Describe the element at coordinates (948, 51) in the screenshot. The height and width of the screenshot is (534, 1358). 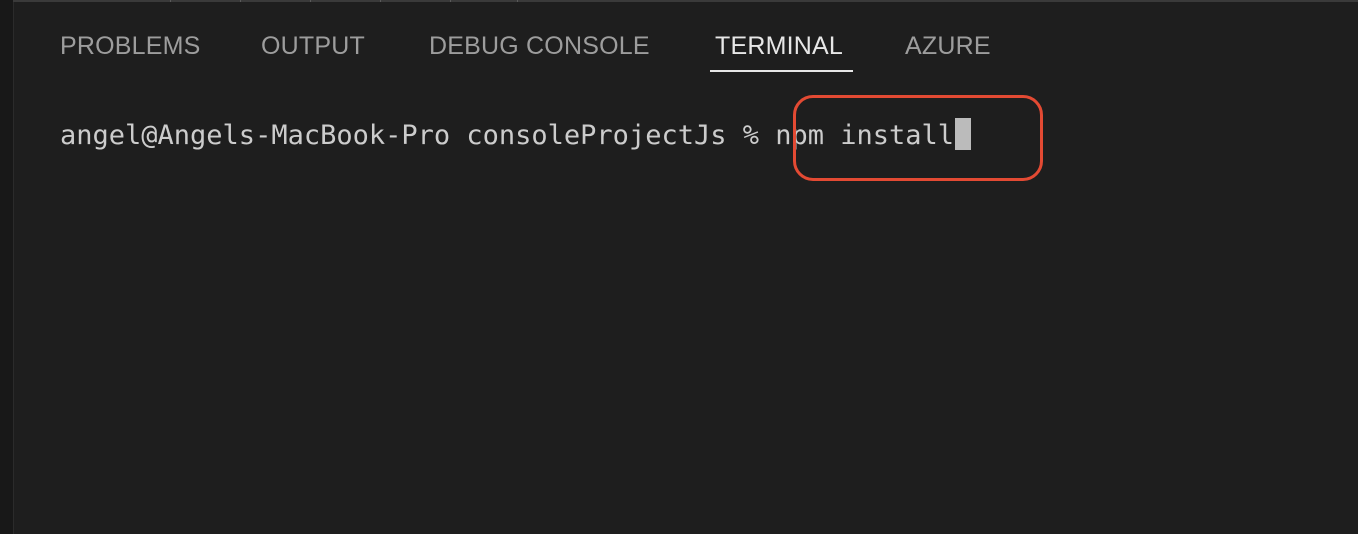
I see `tab-azure: AZURE` at that location.